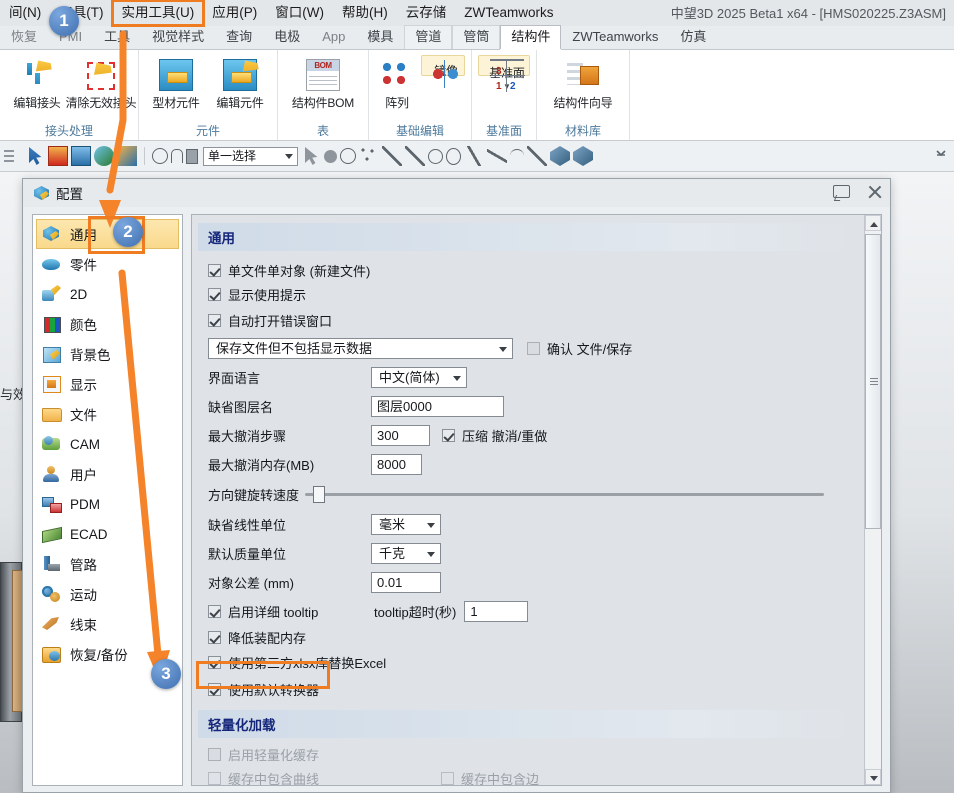 The height and width of the screenshot is (793, 954). What do you see at coordinates (214, 611) in the screenshot?
I see `detail-tooltip-checkbox` at bounding box center [214, 611].